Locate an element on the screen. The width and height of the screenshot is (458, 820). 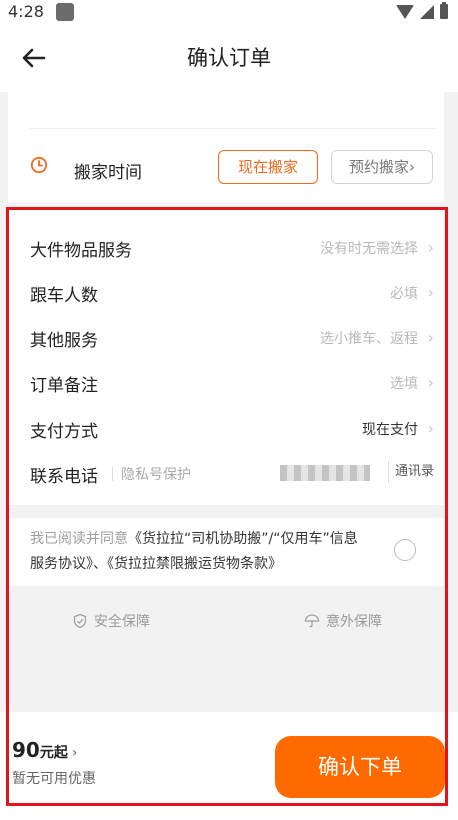
row-label: 大件物品服务 is located at coordinates (81, 251).